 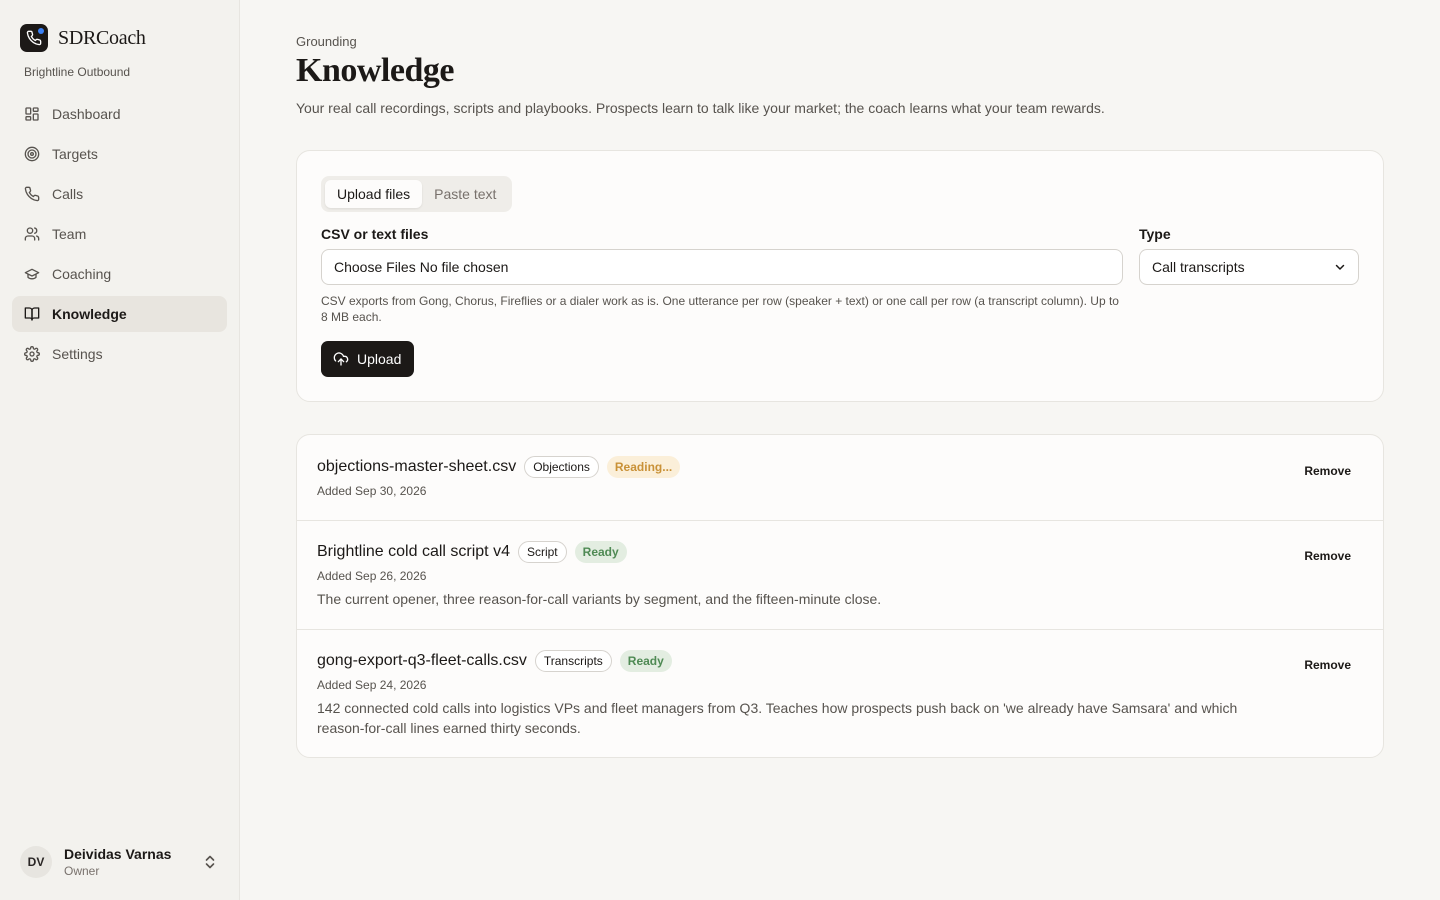 I want to click on sidebar-item-label: Team, so click(x=69, y=234).